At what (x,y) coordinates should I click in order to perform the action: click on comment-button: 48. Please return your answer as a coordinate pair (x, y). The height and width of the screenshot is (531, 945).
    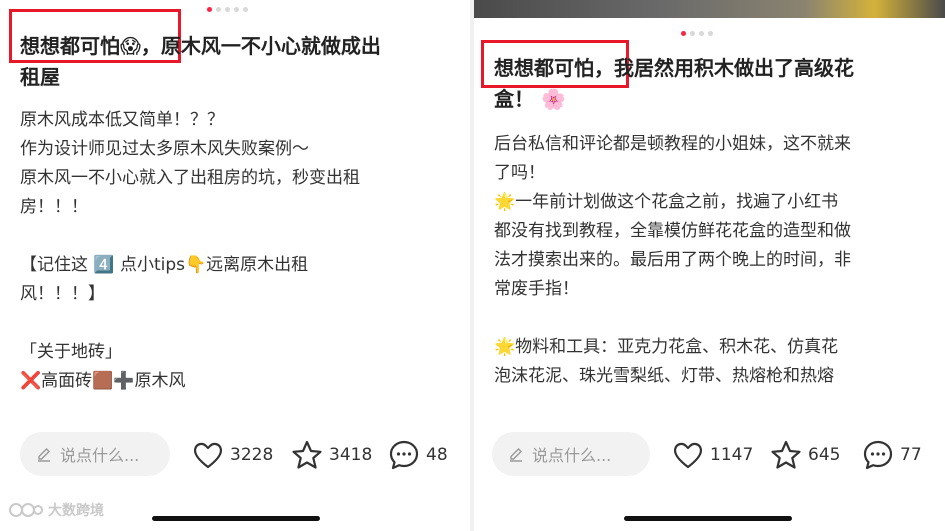
    Looking at the image, I should click on (418, 455).